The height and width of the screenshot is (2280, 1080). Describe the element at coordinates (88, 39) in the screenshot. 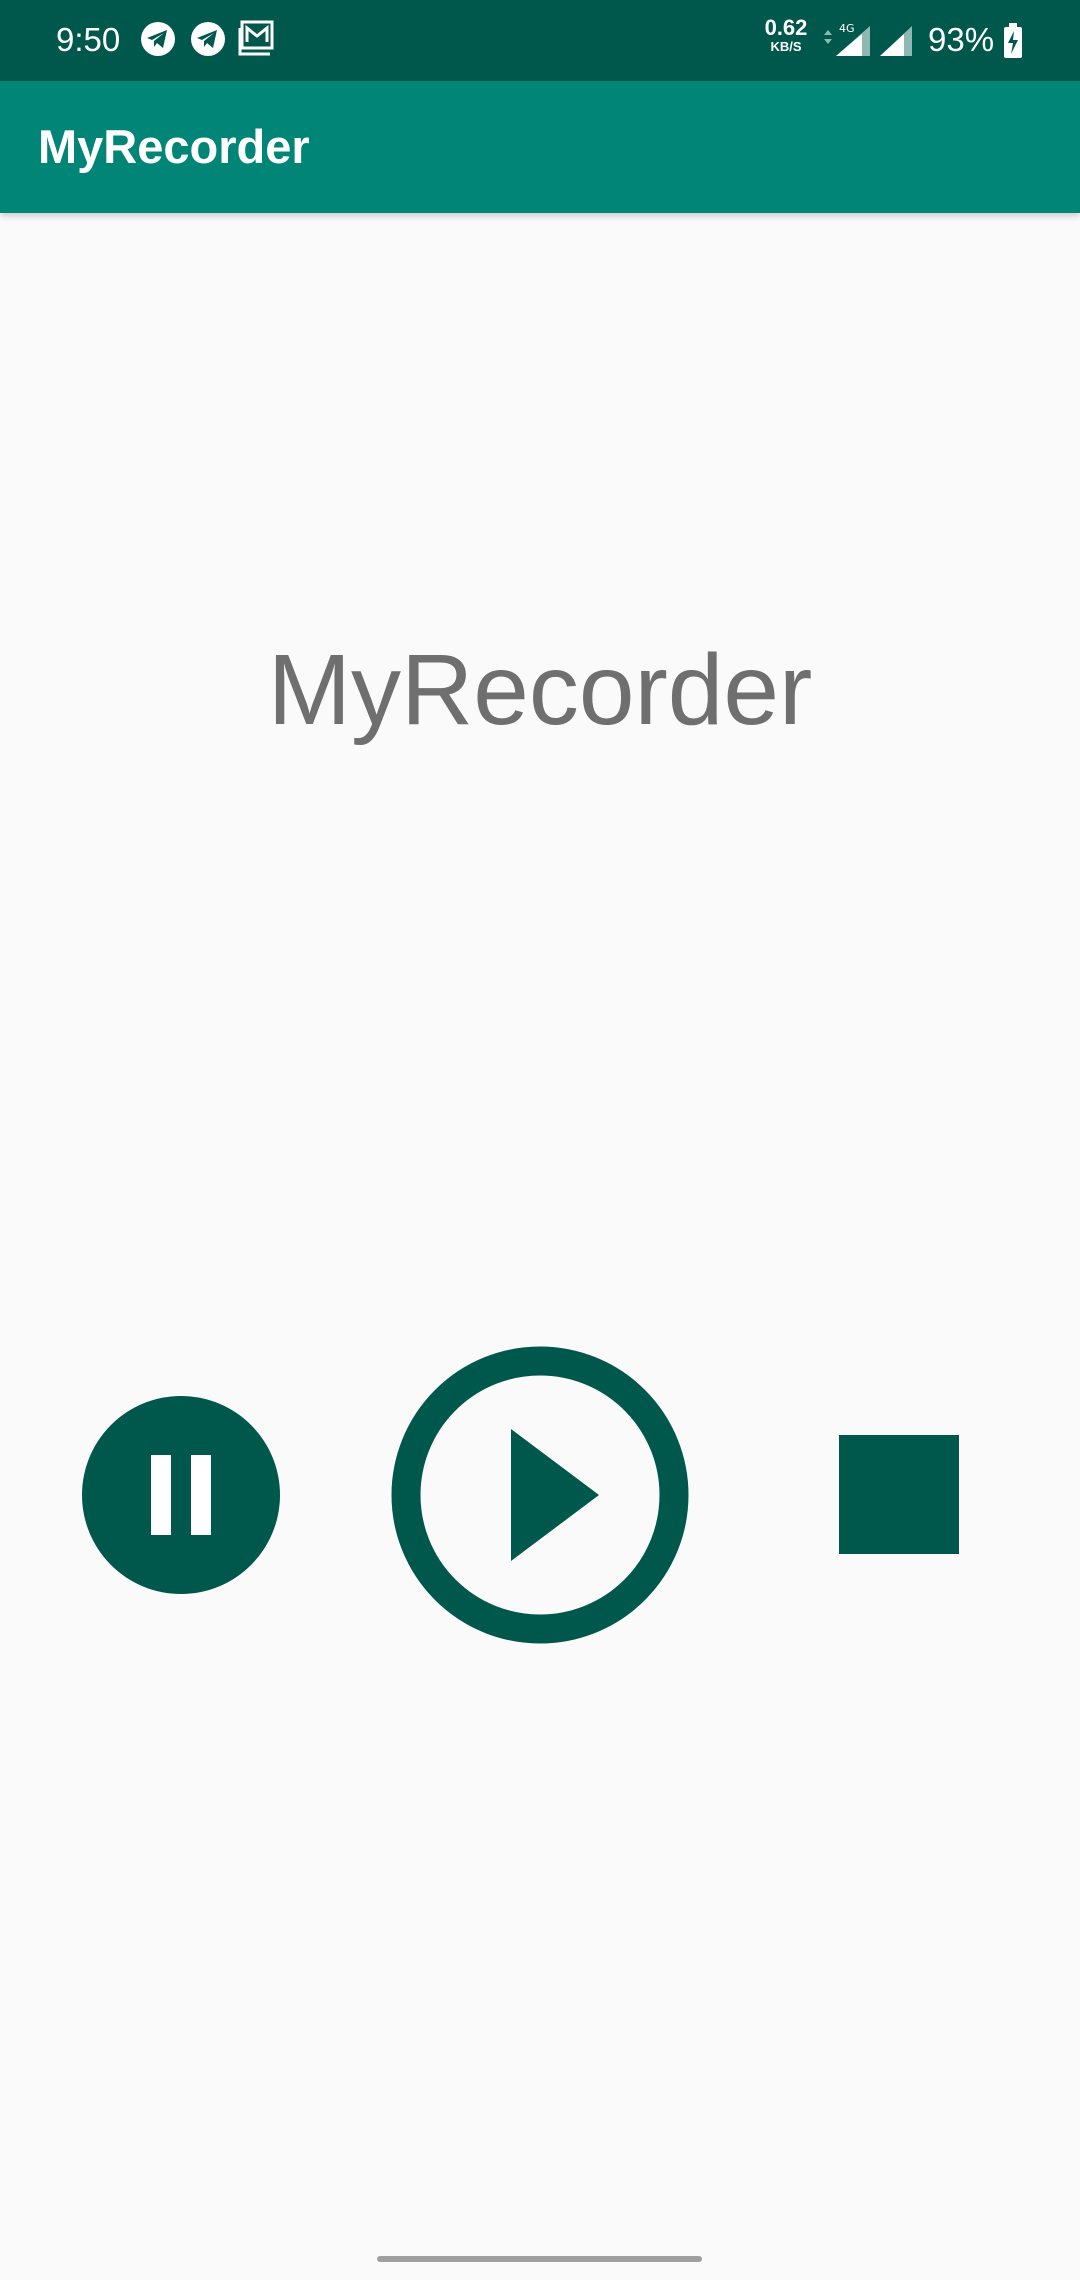

I see `status-time: 9:50` at that location.